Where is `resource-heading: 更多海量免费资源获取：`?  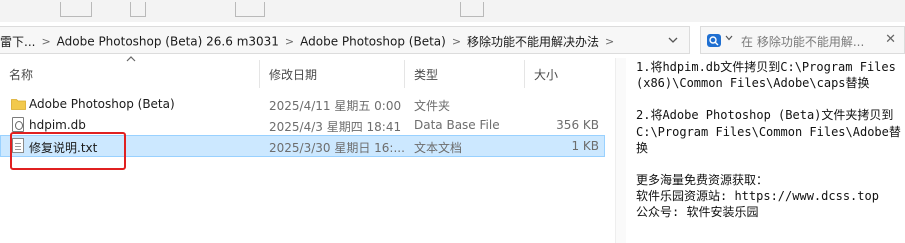
resource-heading: 更多海量免费资源获取： is located at coordinates (702, 180).